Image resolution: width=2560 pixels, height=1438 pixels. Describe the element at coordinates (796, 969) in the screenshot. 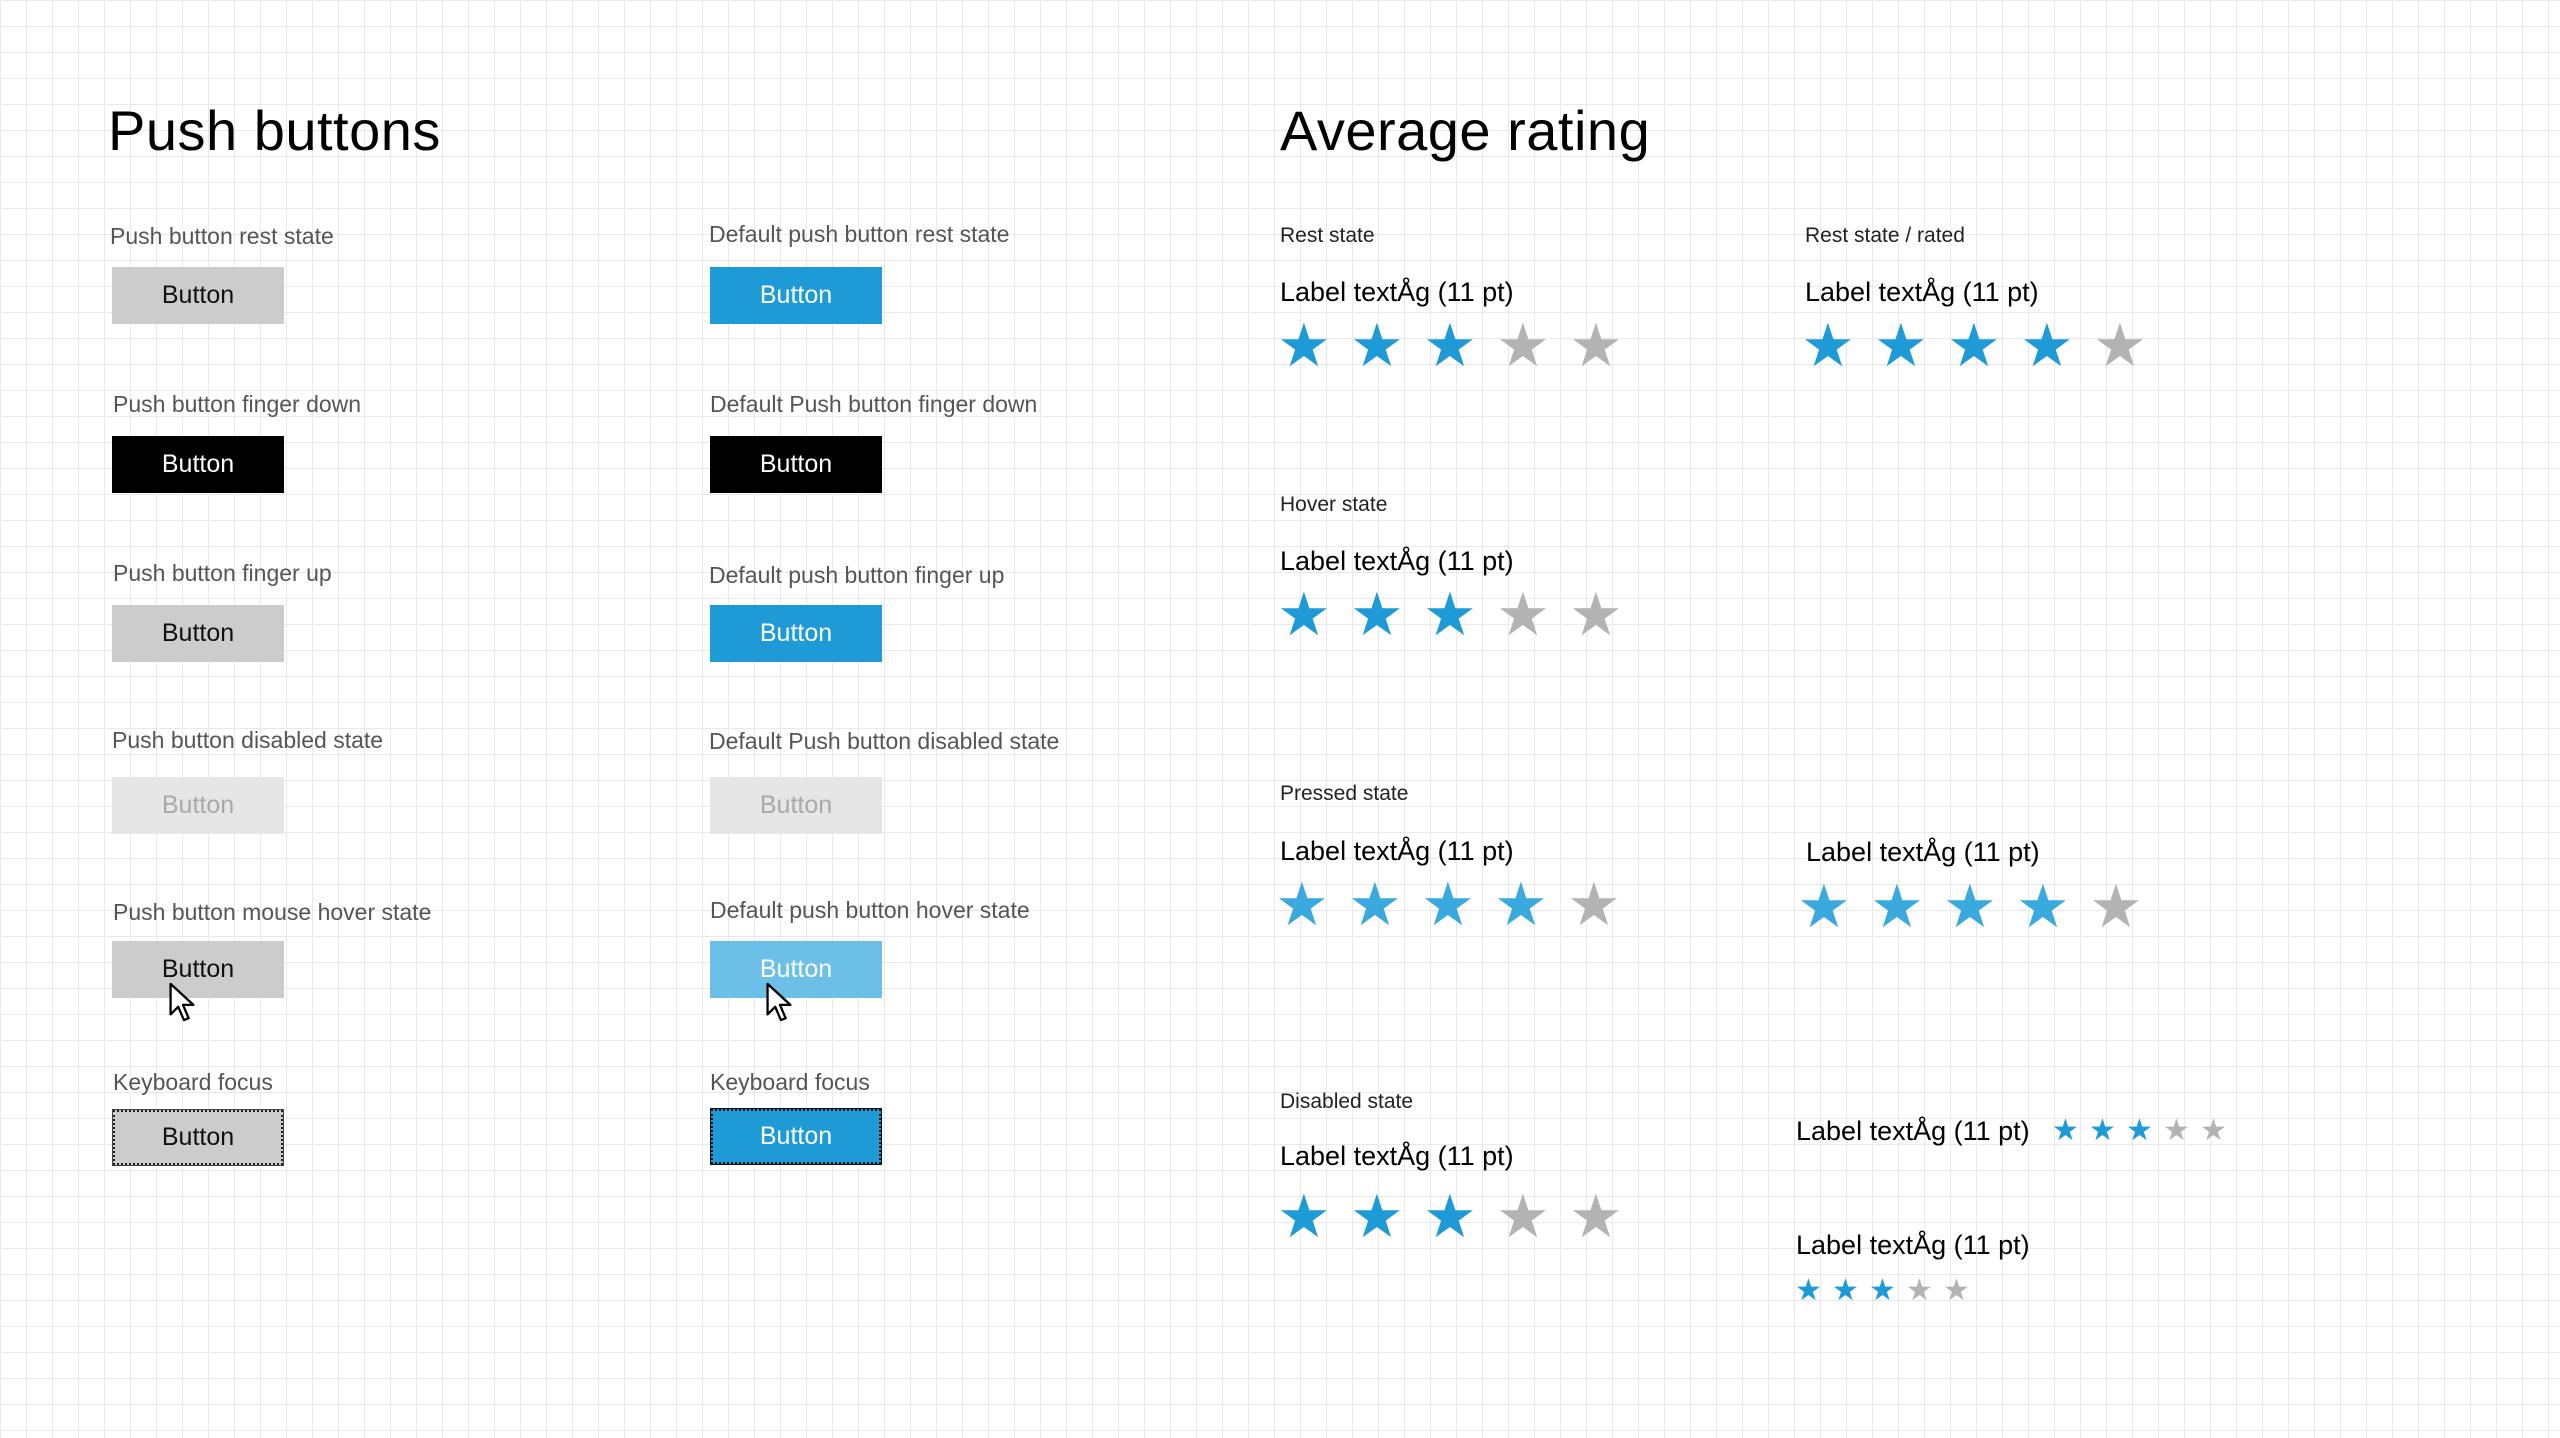

I see `default-push-button-hover: Button` at that location.